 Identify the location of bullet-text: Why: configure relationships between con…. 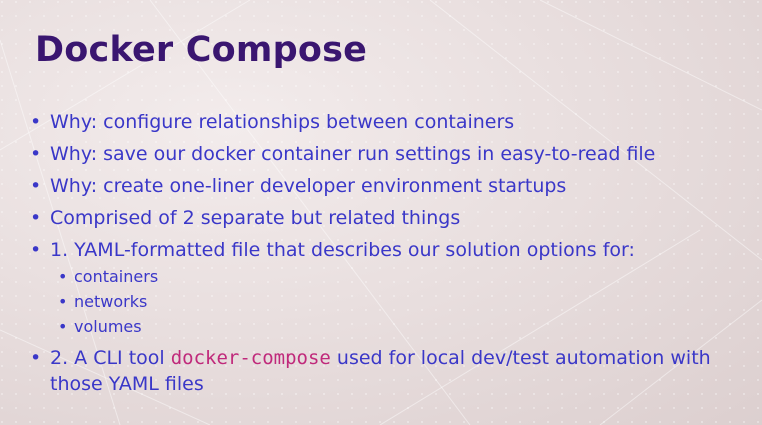
(282, 122).